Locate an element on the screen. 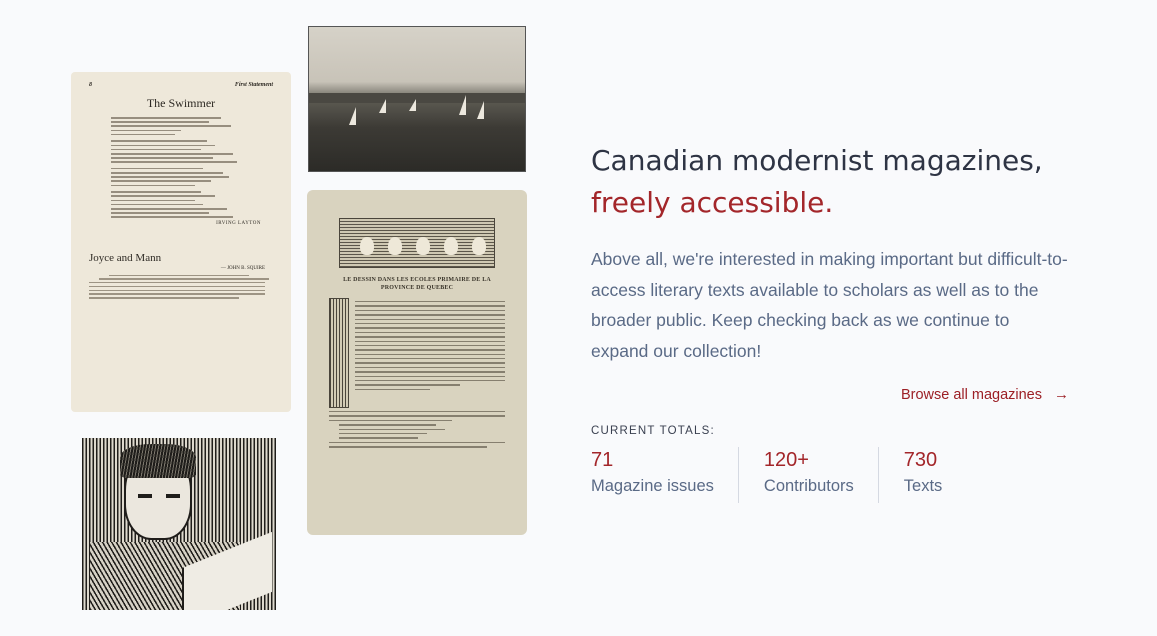 The image size is (1157, 636). stat-texts: 730 Texts is located at coordinates (923, 475).